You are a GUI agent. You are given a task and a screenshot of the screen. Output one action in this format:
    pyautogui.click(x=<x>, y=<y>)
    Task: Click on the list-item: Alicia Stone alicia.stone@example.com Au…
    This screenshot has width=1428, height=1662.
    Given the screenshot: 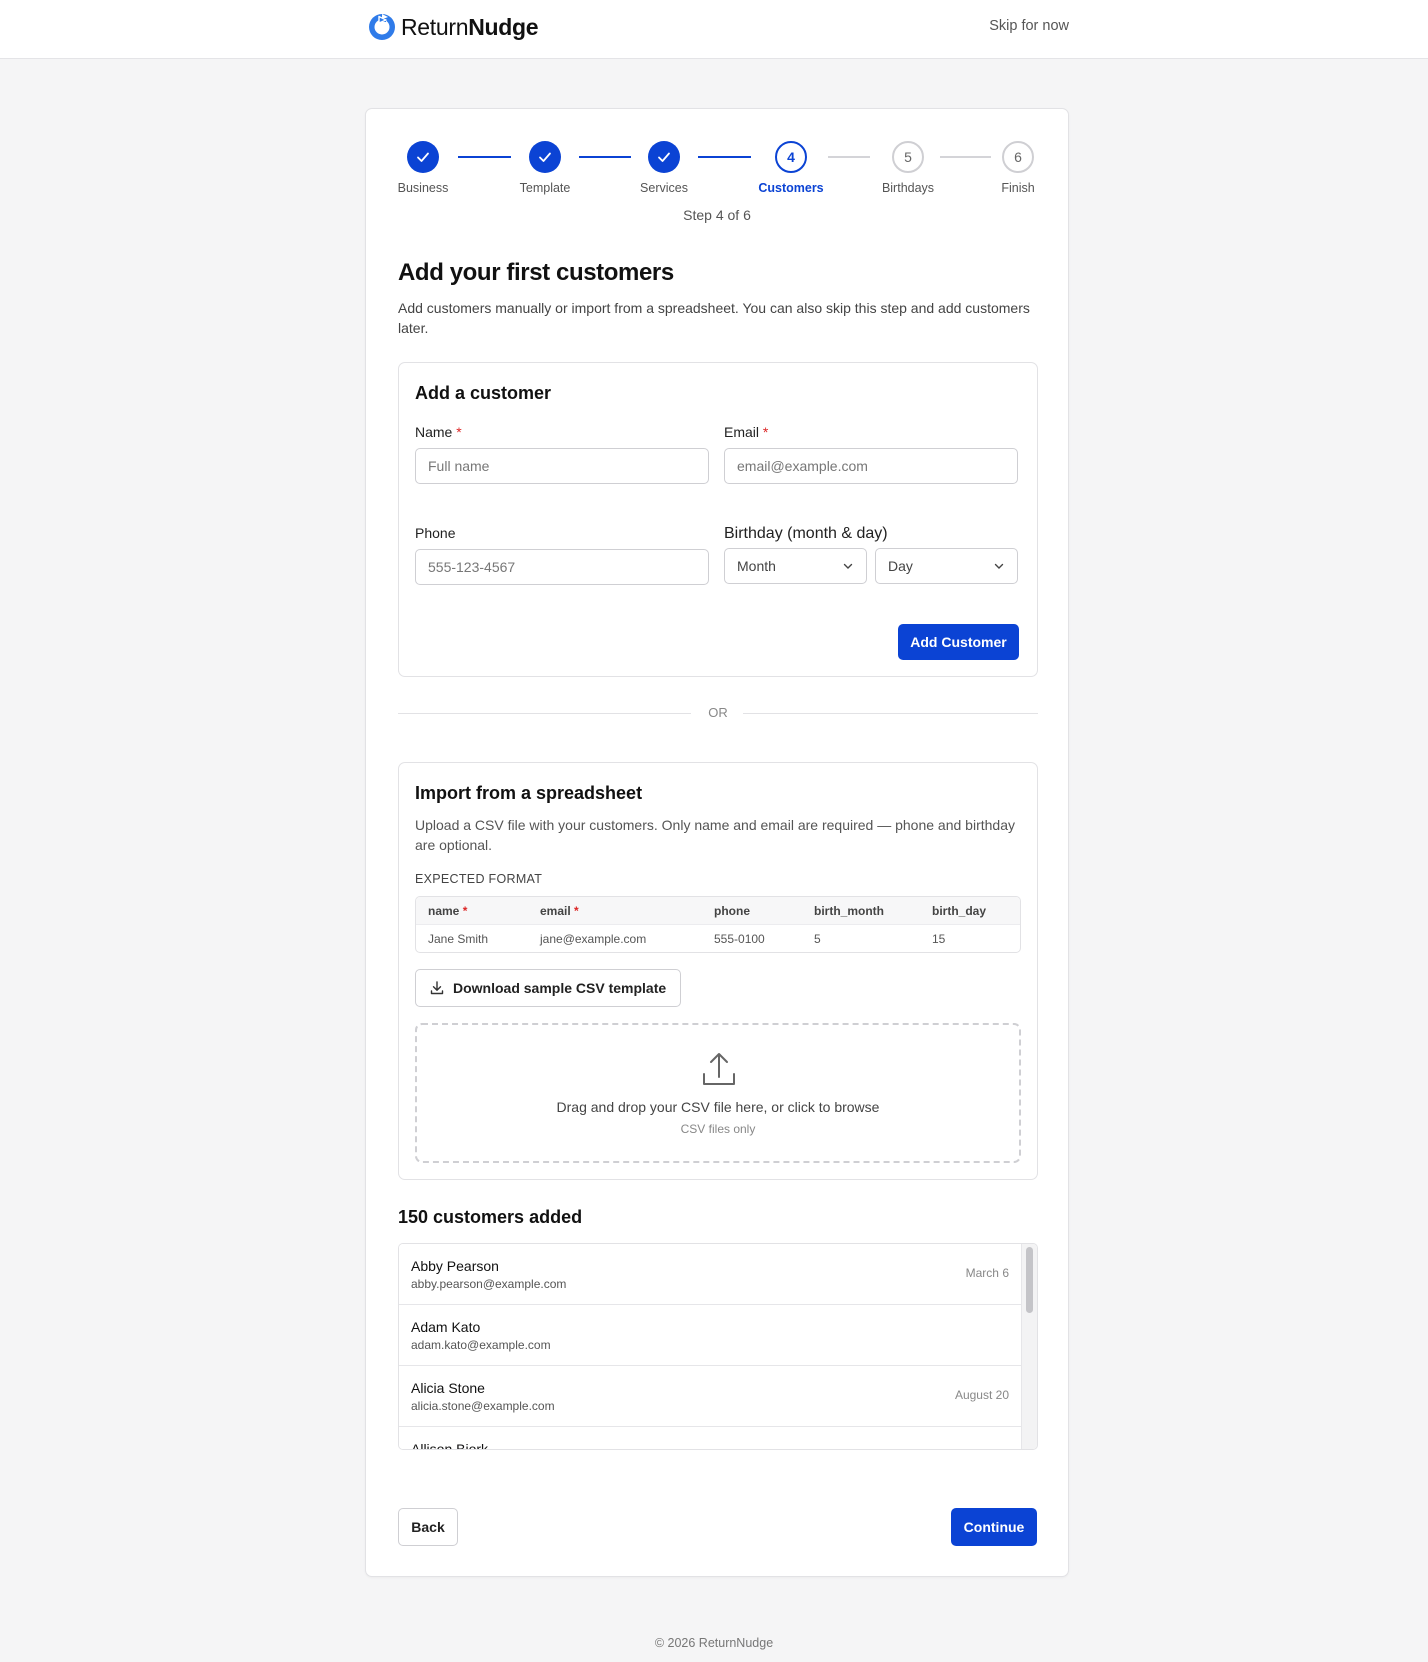 What is the action you would take?
    pyautogui.click(x=710, y=1396)
    